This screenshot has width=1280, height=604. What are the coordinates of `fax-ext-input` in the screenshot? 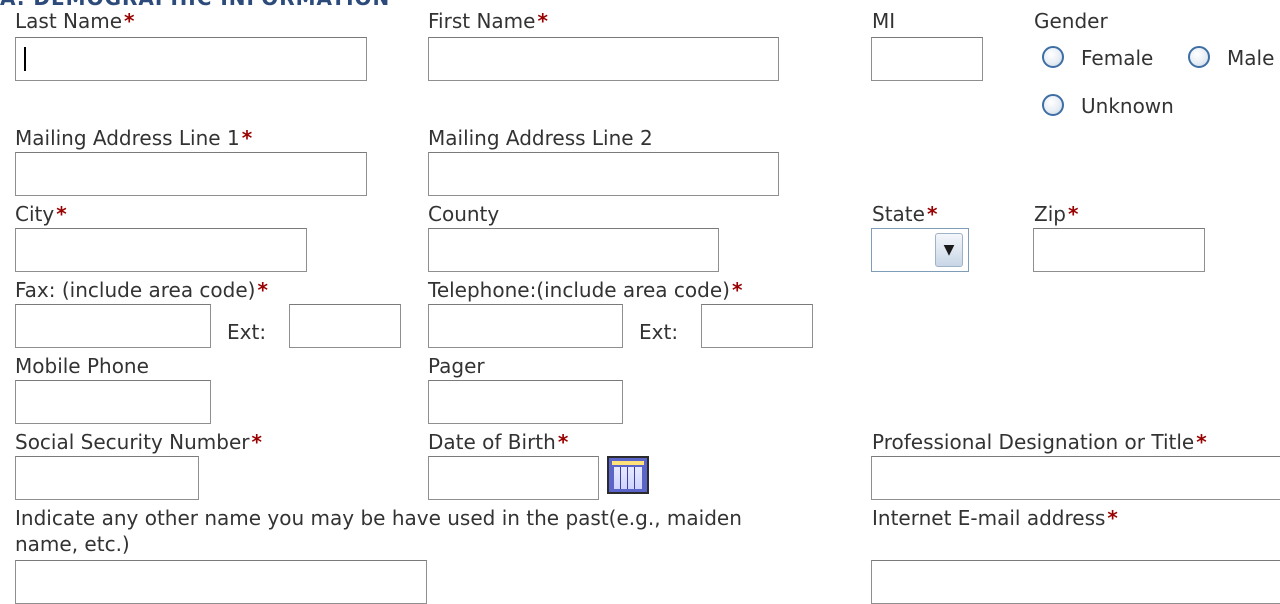 It's located at (345, 326).